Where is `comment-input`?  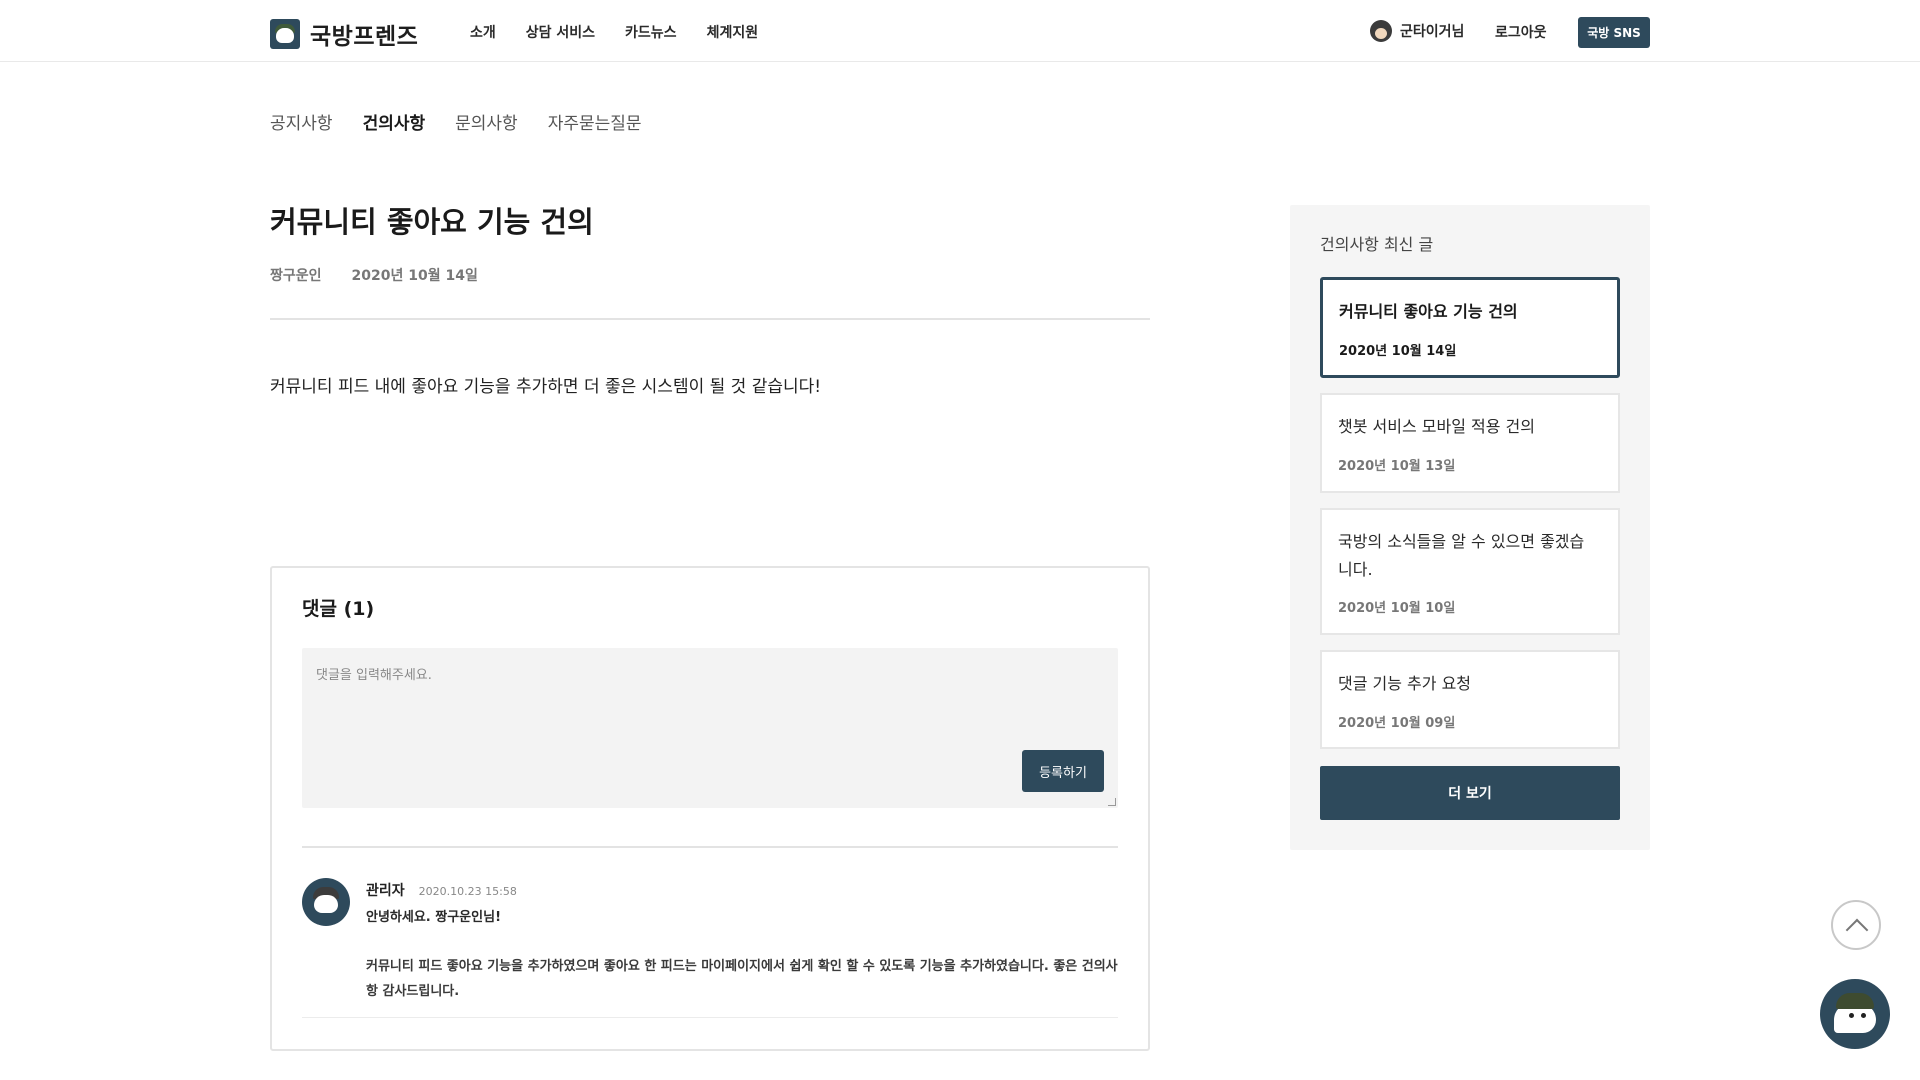
comment-input is located at coordinates (710, 728).